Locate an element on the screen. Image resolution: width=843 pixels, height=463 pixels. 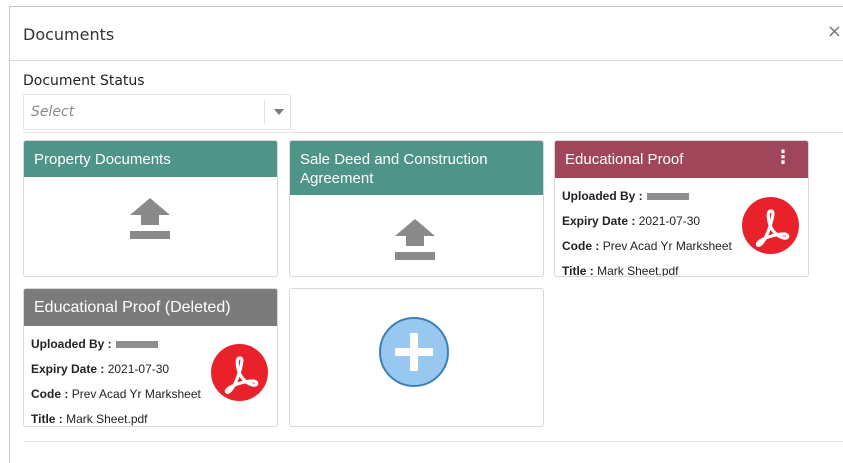
more-vertical-icon: ⋮ is located at coordinates (783, 157).